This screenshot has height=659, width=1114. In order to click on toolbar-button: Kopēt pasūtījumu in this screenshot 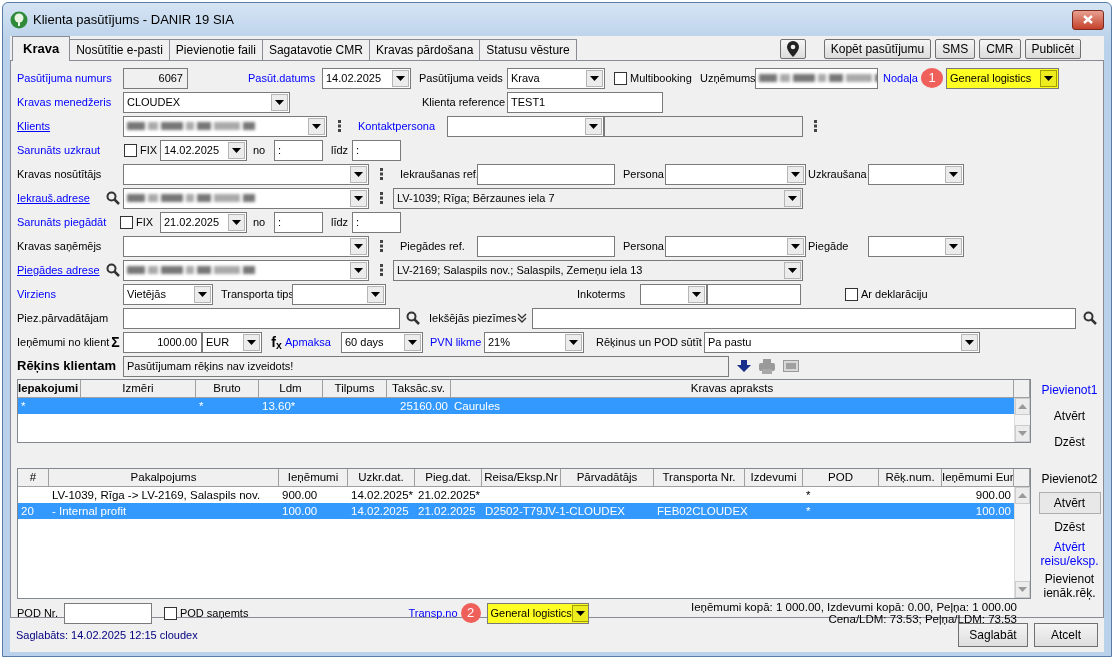, I will do `click(877, 49)`.